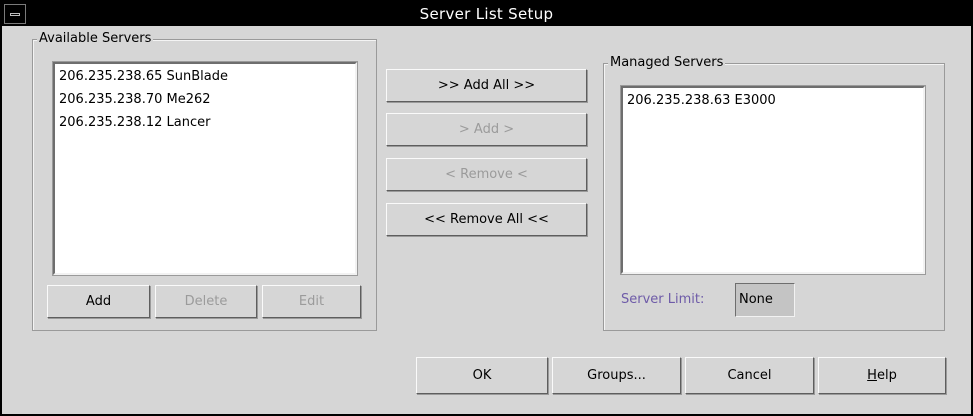  What do you see at coordinates (667, 63) in the screenshot?
I see `managed-servers-legend: Managed Servers` at bounding box center [667, 63].